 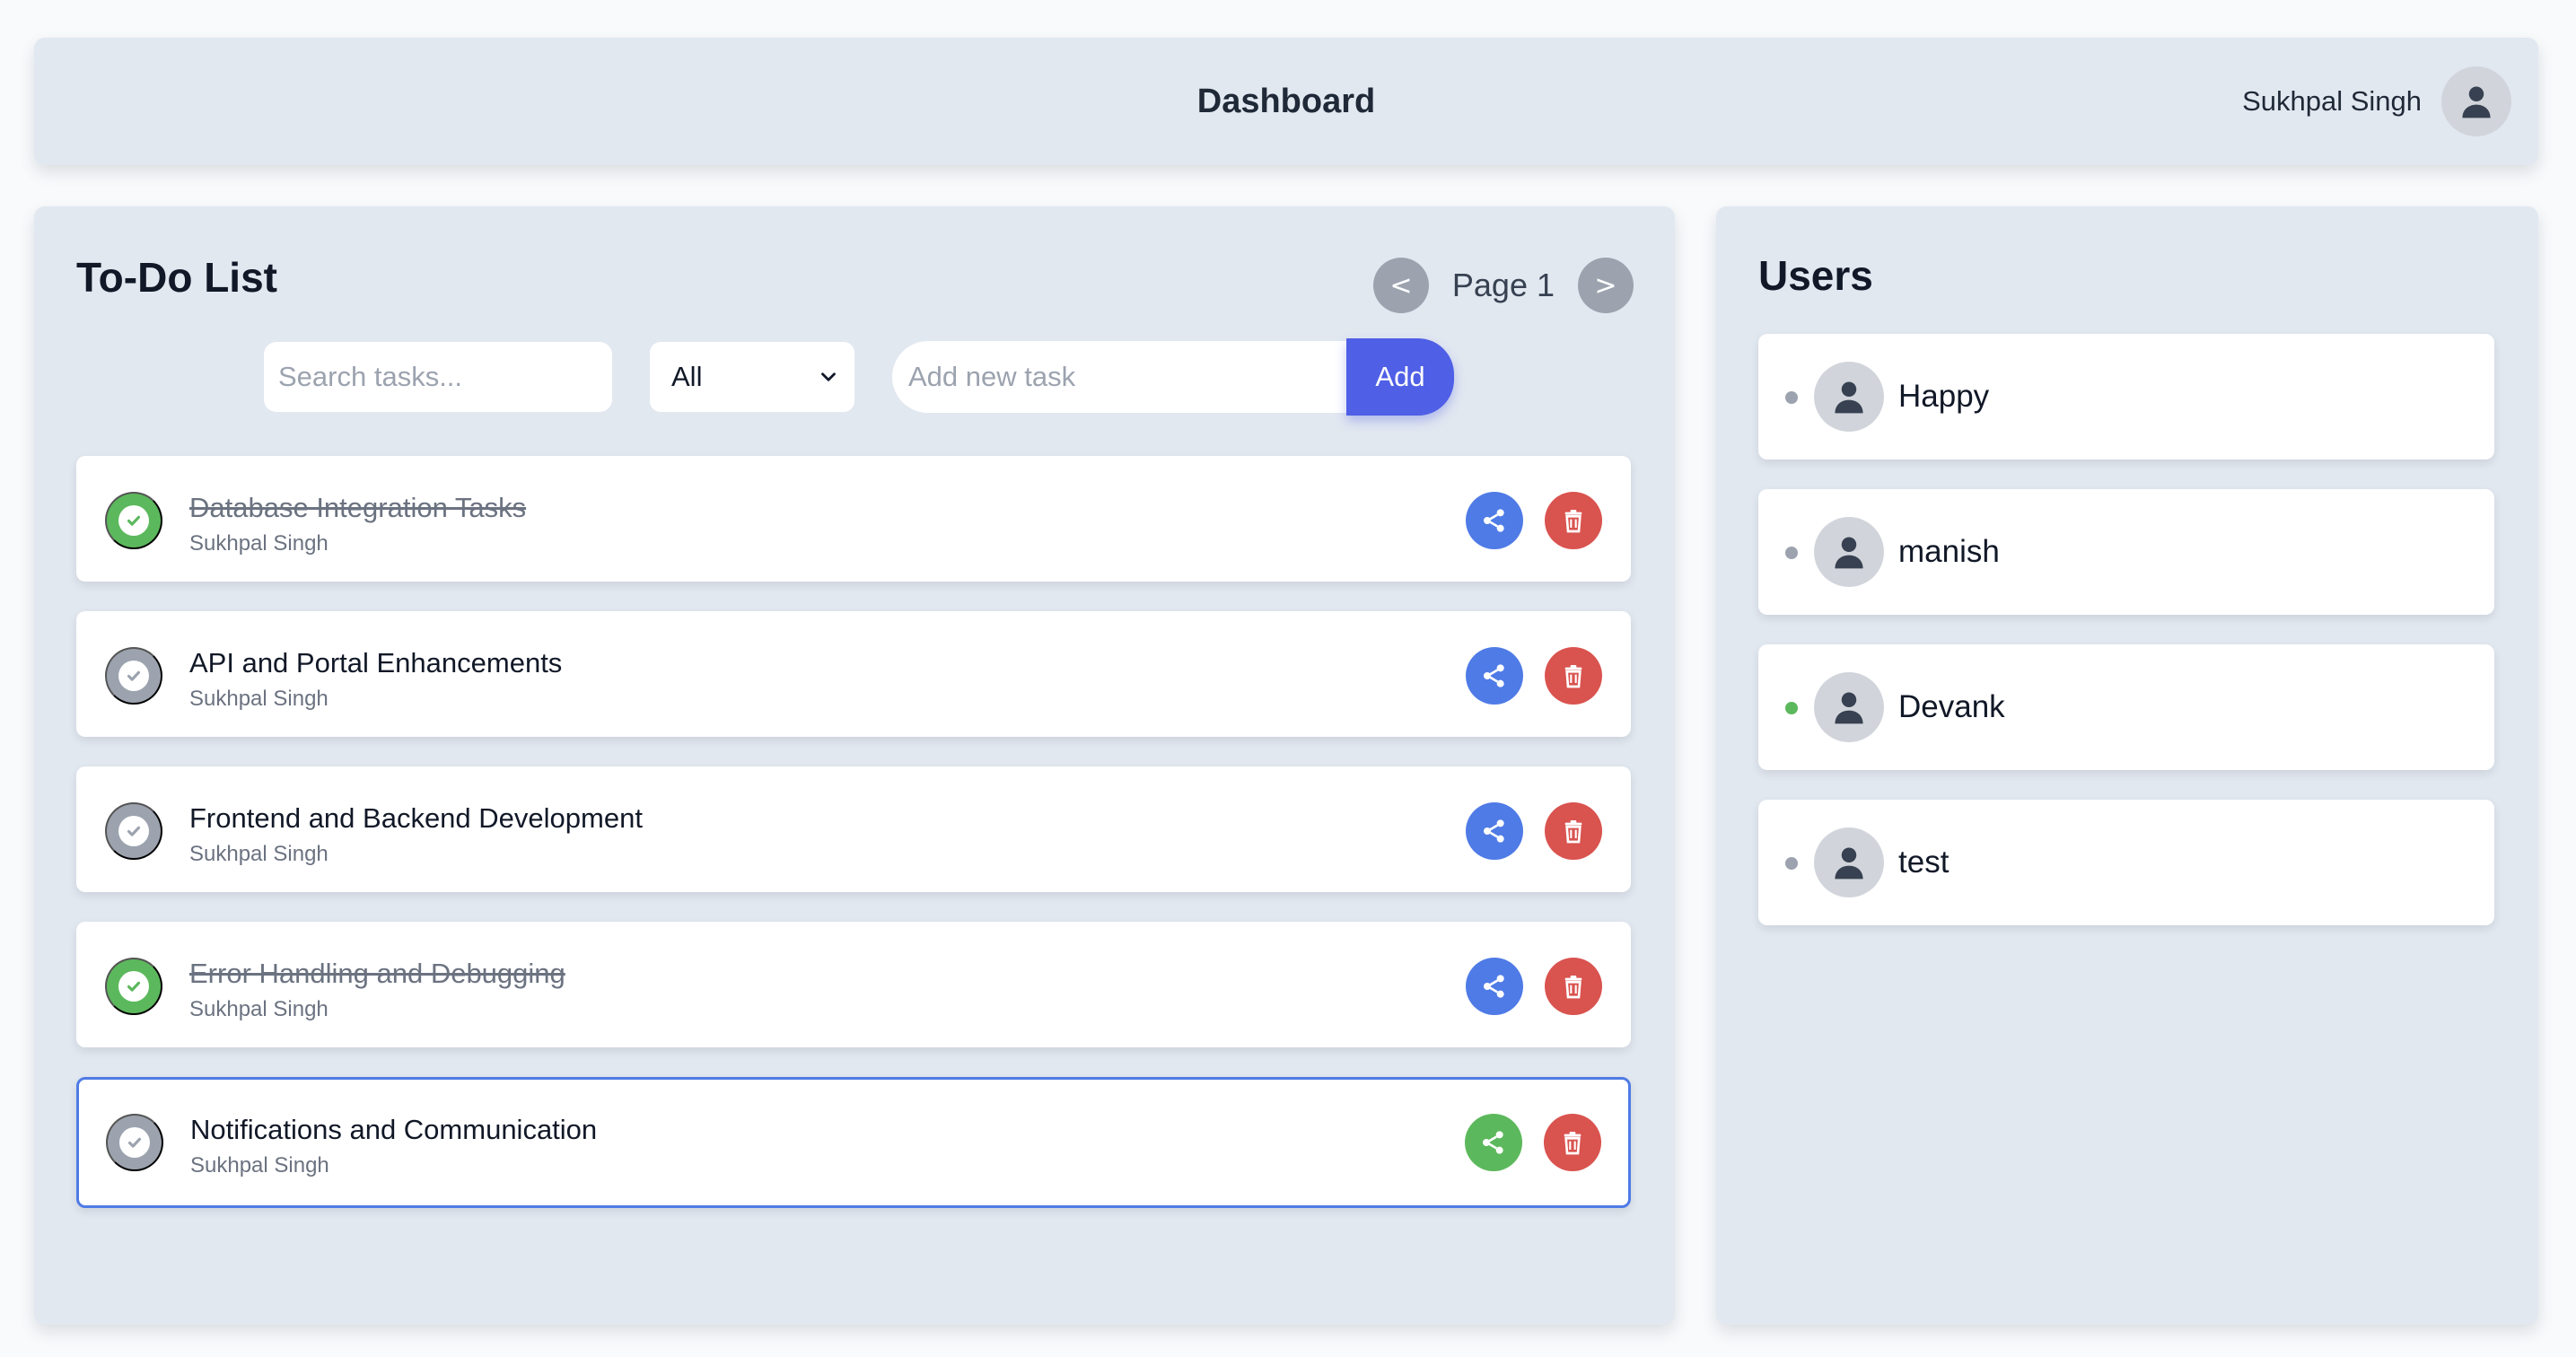 I want to click on page-title: Dashboard, so click(x=1286, y=101).